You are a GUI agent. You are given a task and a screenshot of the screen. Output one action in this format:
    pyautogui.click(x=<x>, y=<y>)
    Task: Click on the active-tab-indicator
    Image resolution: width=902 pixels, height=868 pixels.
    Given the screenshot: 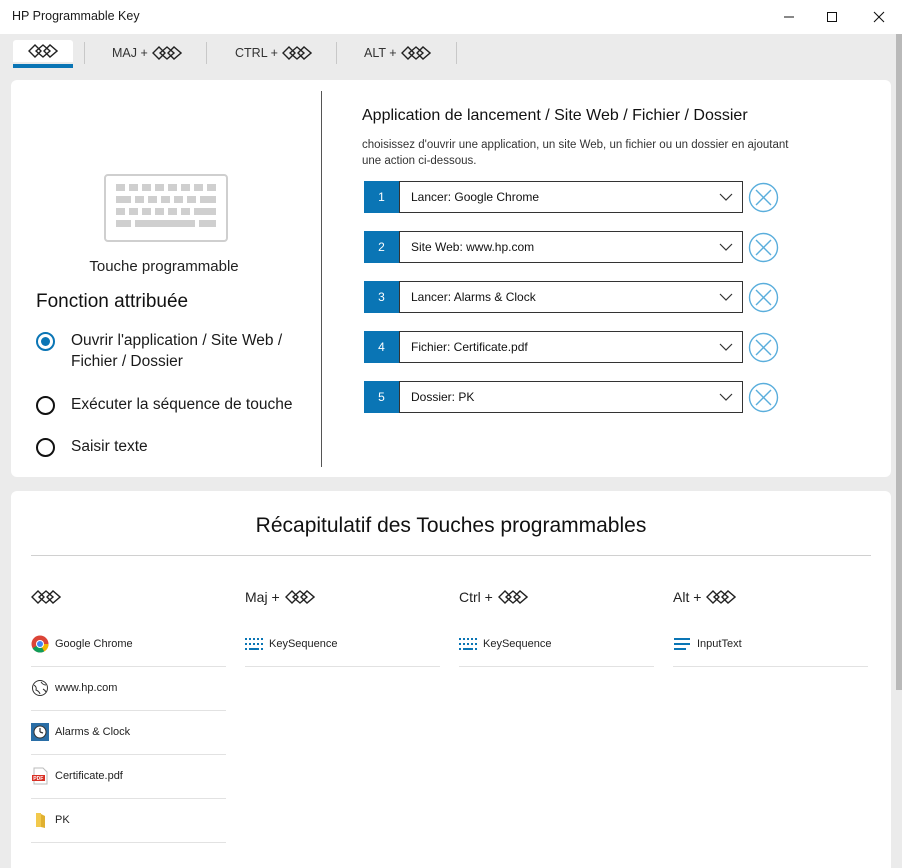 What is the action you would take?
    pyautogui.click(x=43, y=66)
    